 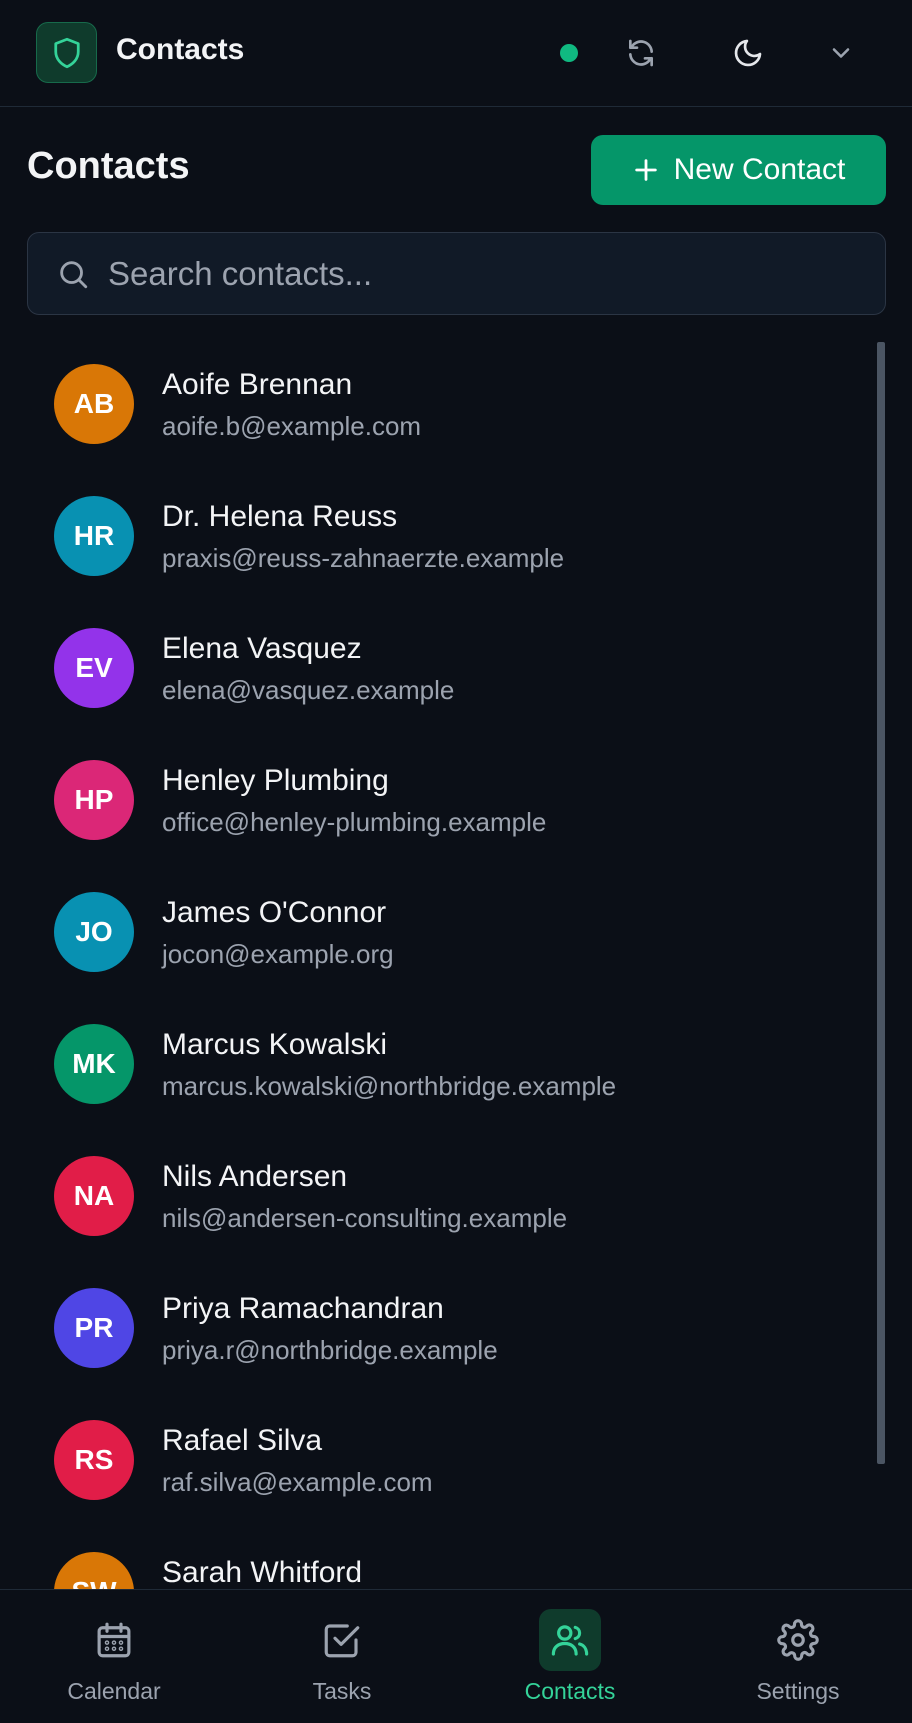 I want to click on sync-status-indicator, so click(x=569, y=53).